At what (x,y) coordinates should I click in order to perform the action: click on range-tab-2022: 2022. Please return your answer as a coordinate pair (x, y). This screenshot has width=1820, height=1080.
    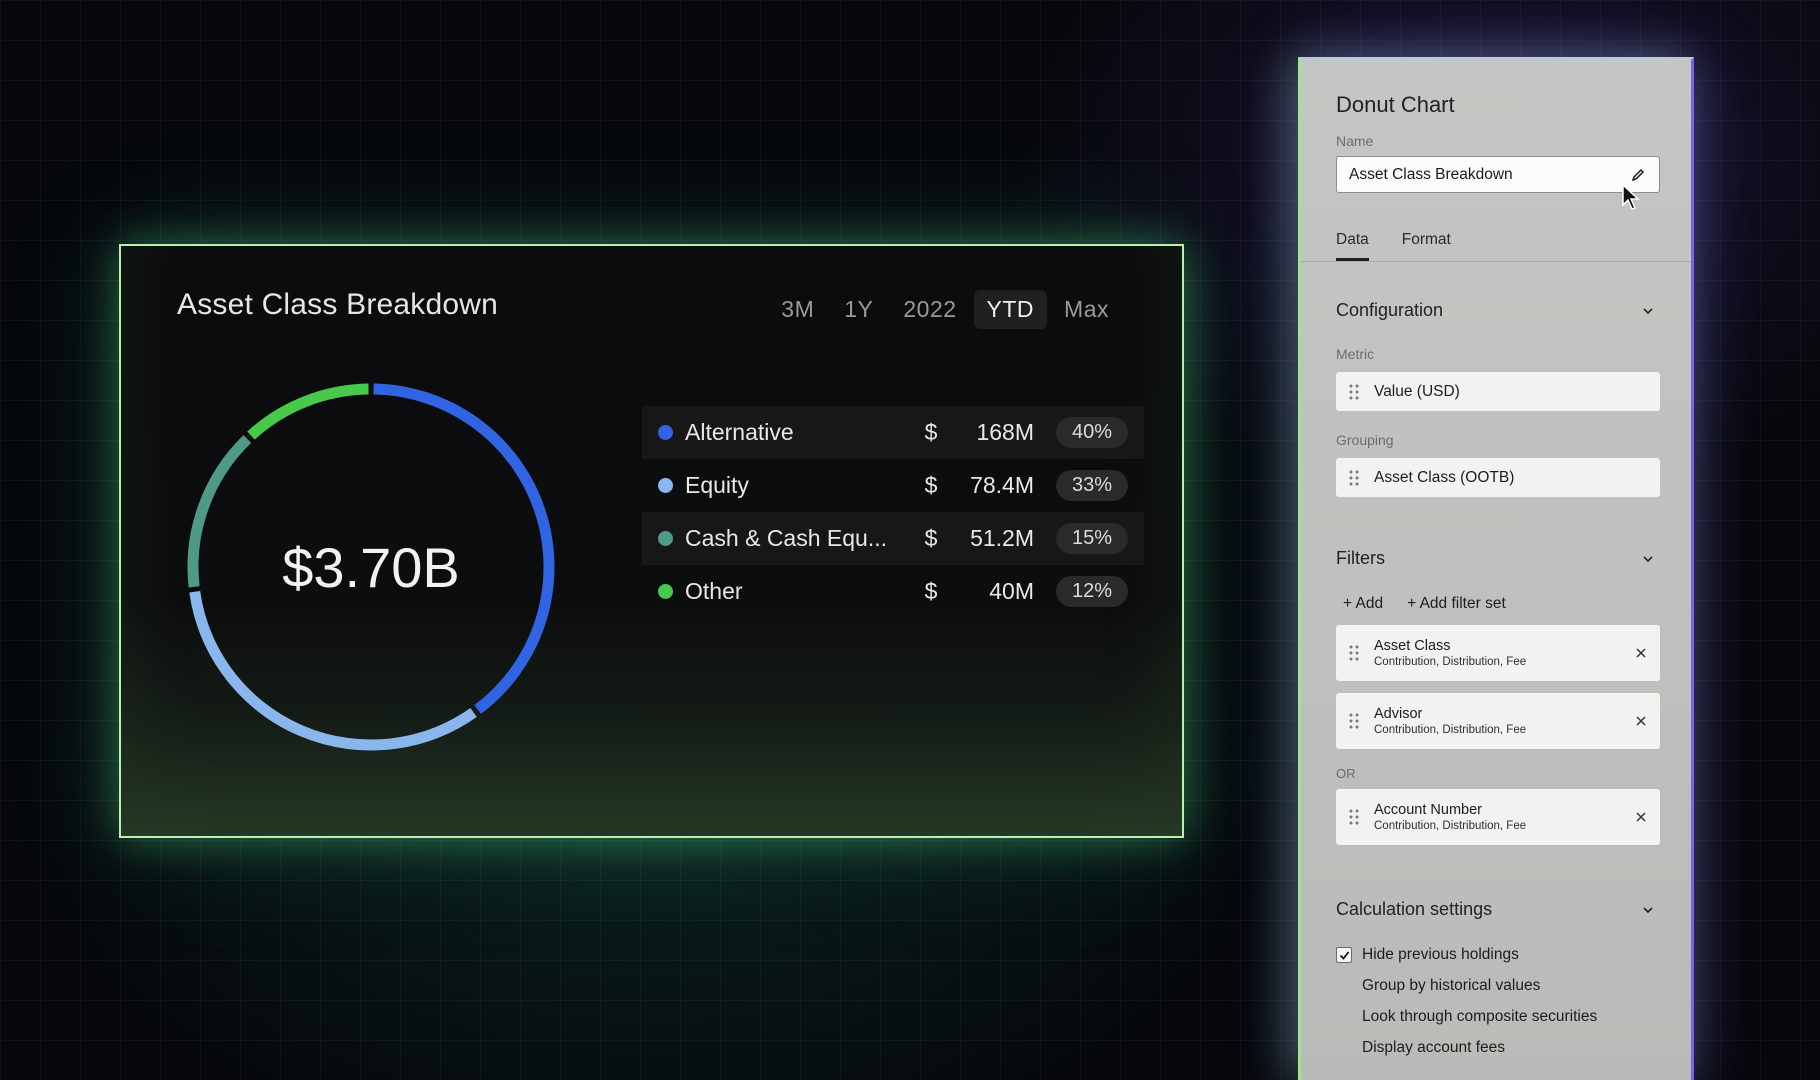
    Looking at the image, I should click on (929, 309).